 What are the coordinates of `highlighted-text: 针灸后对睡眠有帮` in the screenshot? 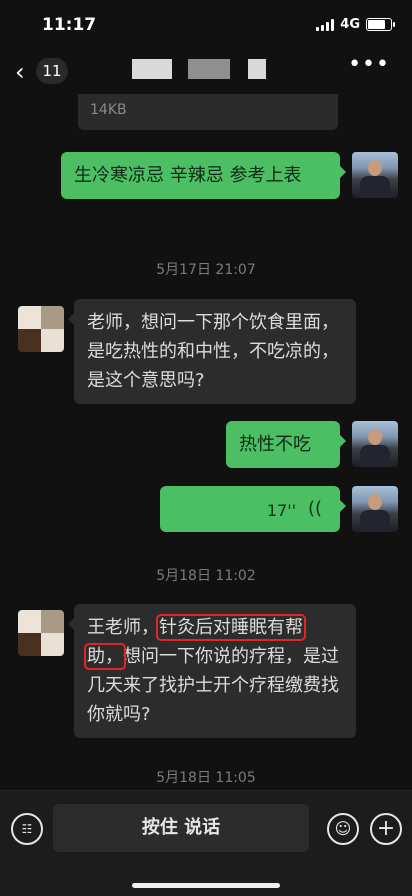 It's located at (231, 627).